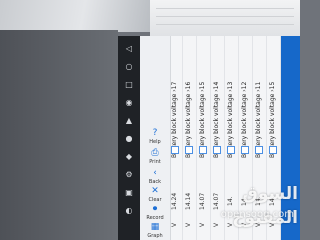  I want to click on background-paper, so click(75, 16).